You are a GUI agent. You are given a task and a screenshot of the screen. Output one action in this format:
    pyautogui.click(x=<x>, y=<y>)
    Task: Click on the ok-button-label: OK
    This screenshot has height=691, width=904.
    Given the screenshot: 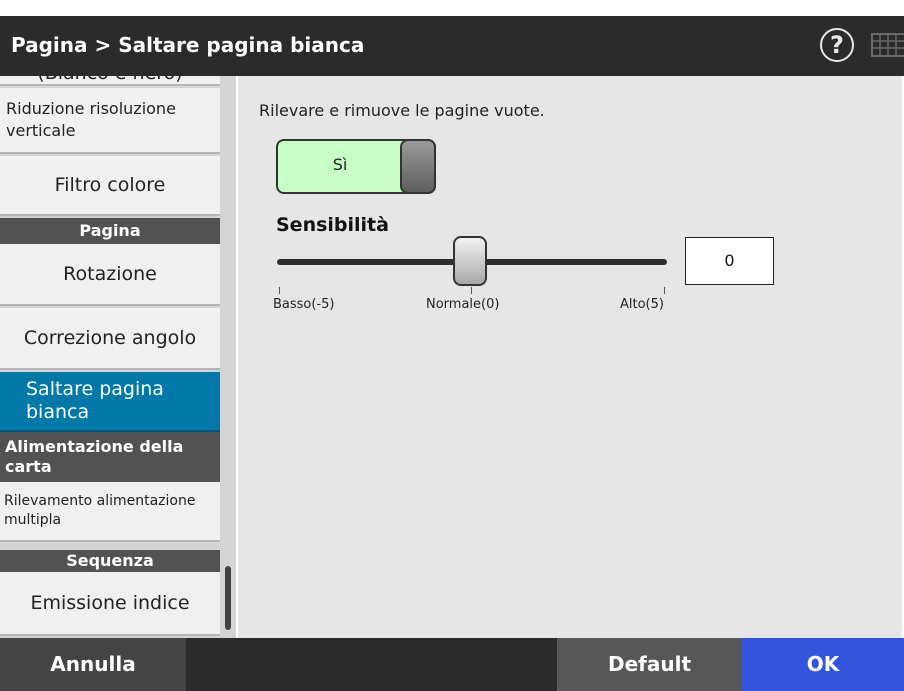 What is the action you would take?
    pyautogui.click(x=823, y=664)
    